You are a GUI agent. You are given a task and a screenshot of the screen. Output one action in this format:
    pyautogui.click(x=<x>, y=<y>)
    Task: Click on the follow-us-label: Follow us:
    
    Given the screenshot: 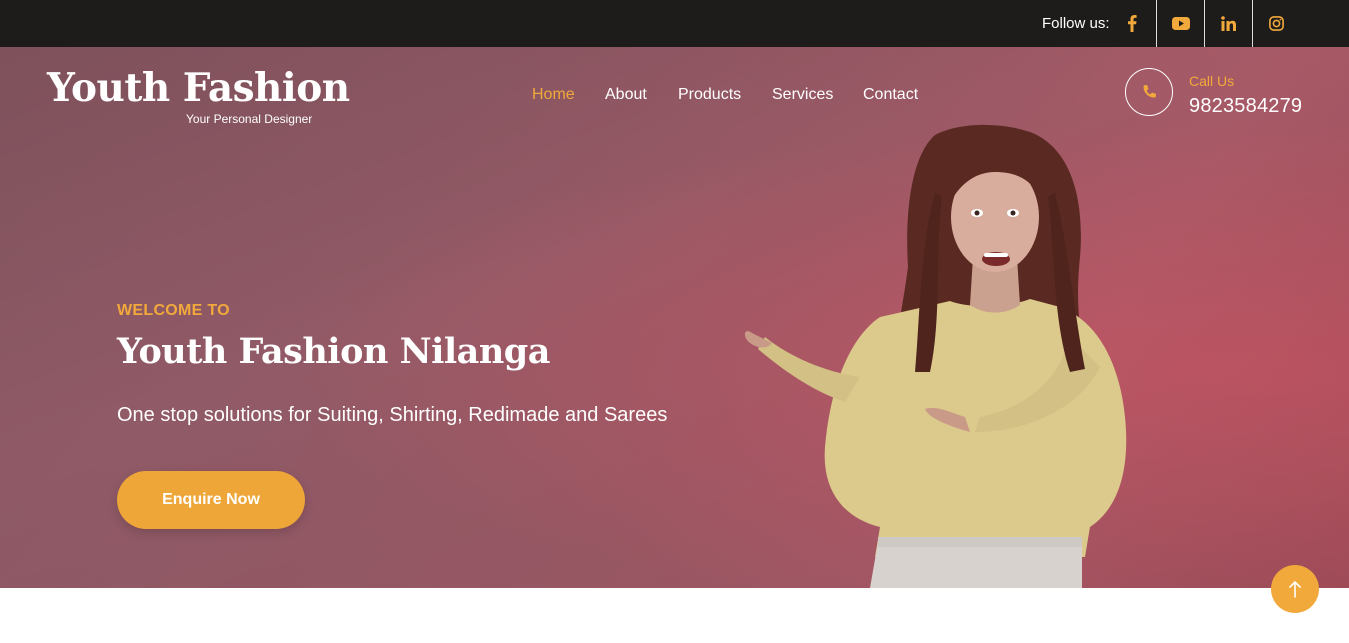 What is the action you would take?
    pyautogui.click(x=1076, y=23)
    